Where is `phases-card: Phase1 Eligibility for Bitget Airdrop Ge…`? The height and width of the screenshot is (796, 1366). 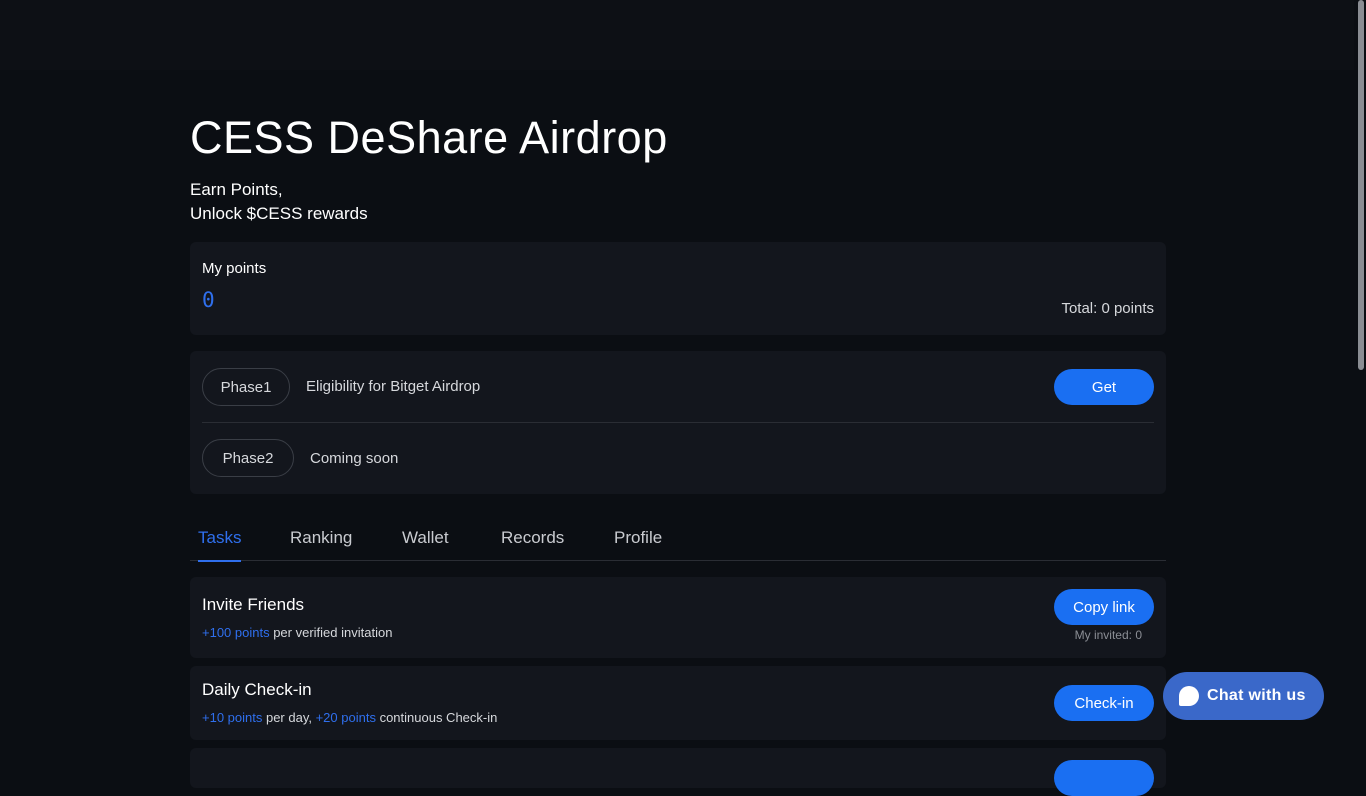 phases-card: Phase1 Eligibility for Bitget Airdrop Ge… is located at coordinates (678, 422).